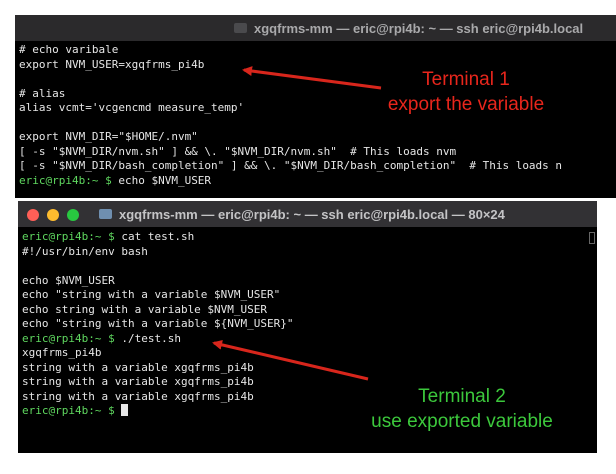 The width and height of the screenshot is (616, 474). Describe the element at coordinates (312, 78) in the screenshot. I see `arrow-to-export` at that location.